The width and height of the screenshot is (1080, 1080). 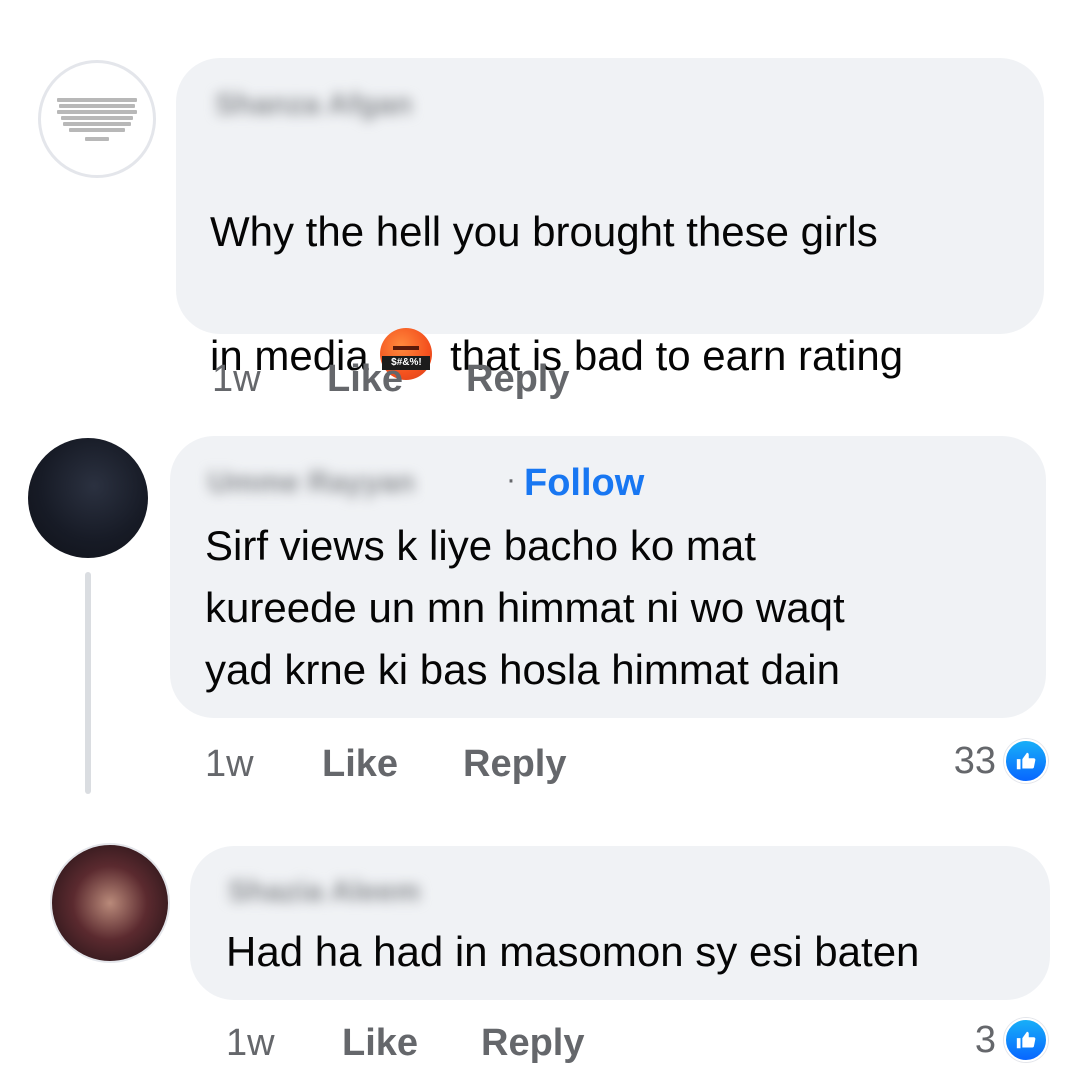 I want to click on comment-author-name: Shanza Afgan, so click(x=313, y=105).